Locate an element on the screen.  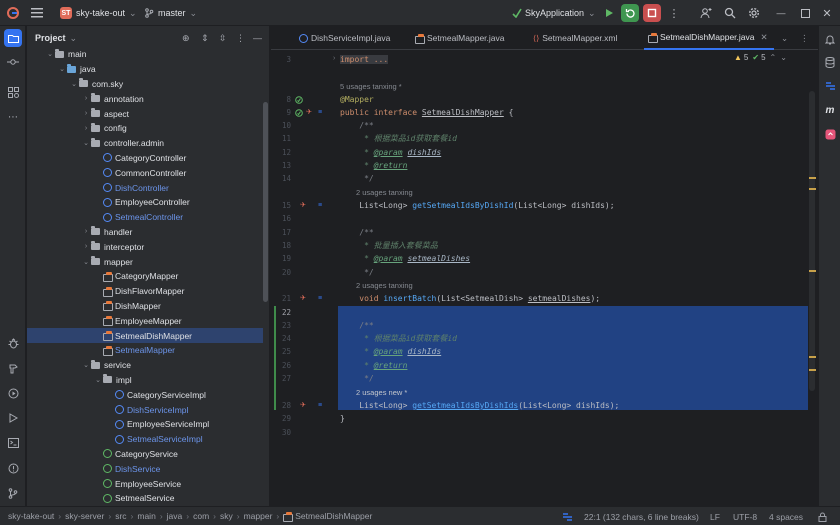
structure-icon is located at coordinates (13, 92).